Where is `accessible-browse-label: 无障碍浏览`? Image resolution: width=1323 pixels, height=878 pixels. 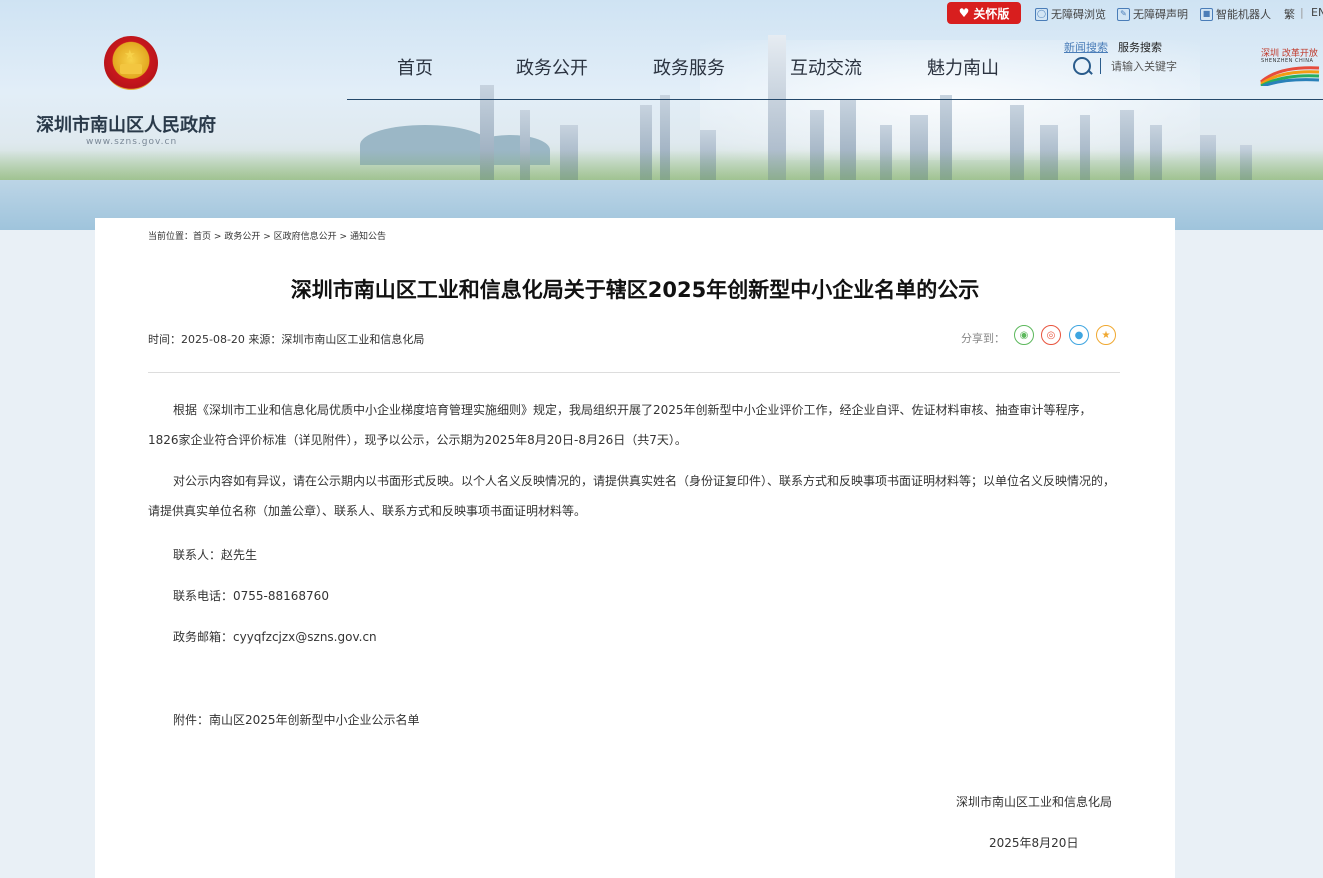
accessible-browse-label: 无障碍浏览 is located at coordinates (1078, 14).